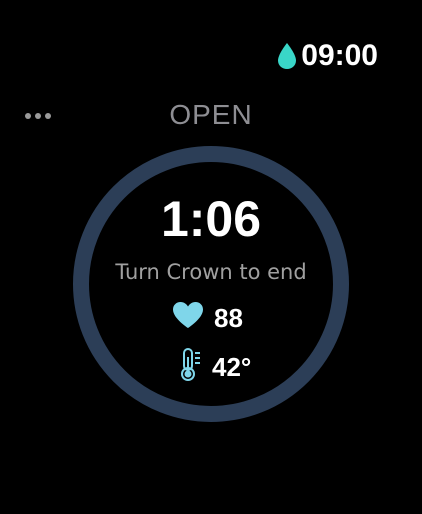 This screenshot has width=422, height=514. Describe the element at coordinates (211, 219) in the screenshot. I see `session-timer: 1:06` at that location.